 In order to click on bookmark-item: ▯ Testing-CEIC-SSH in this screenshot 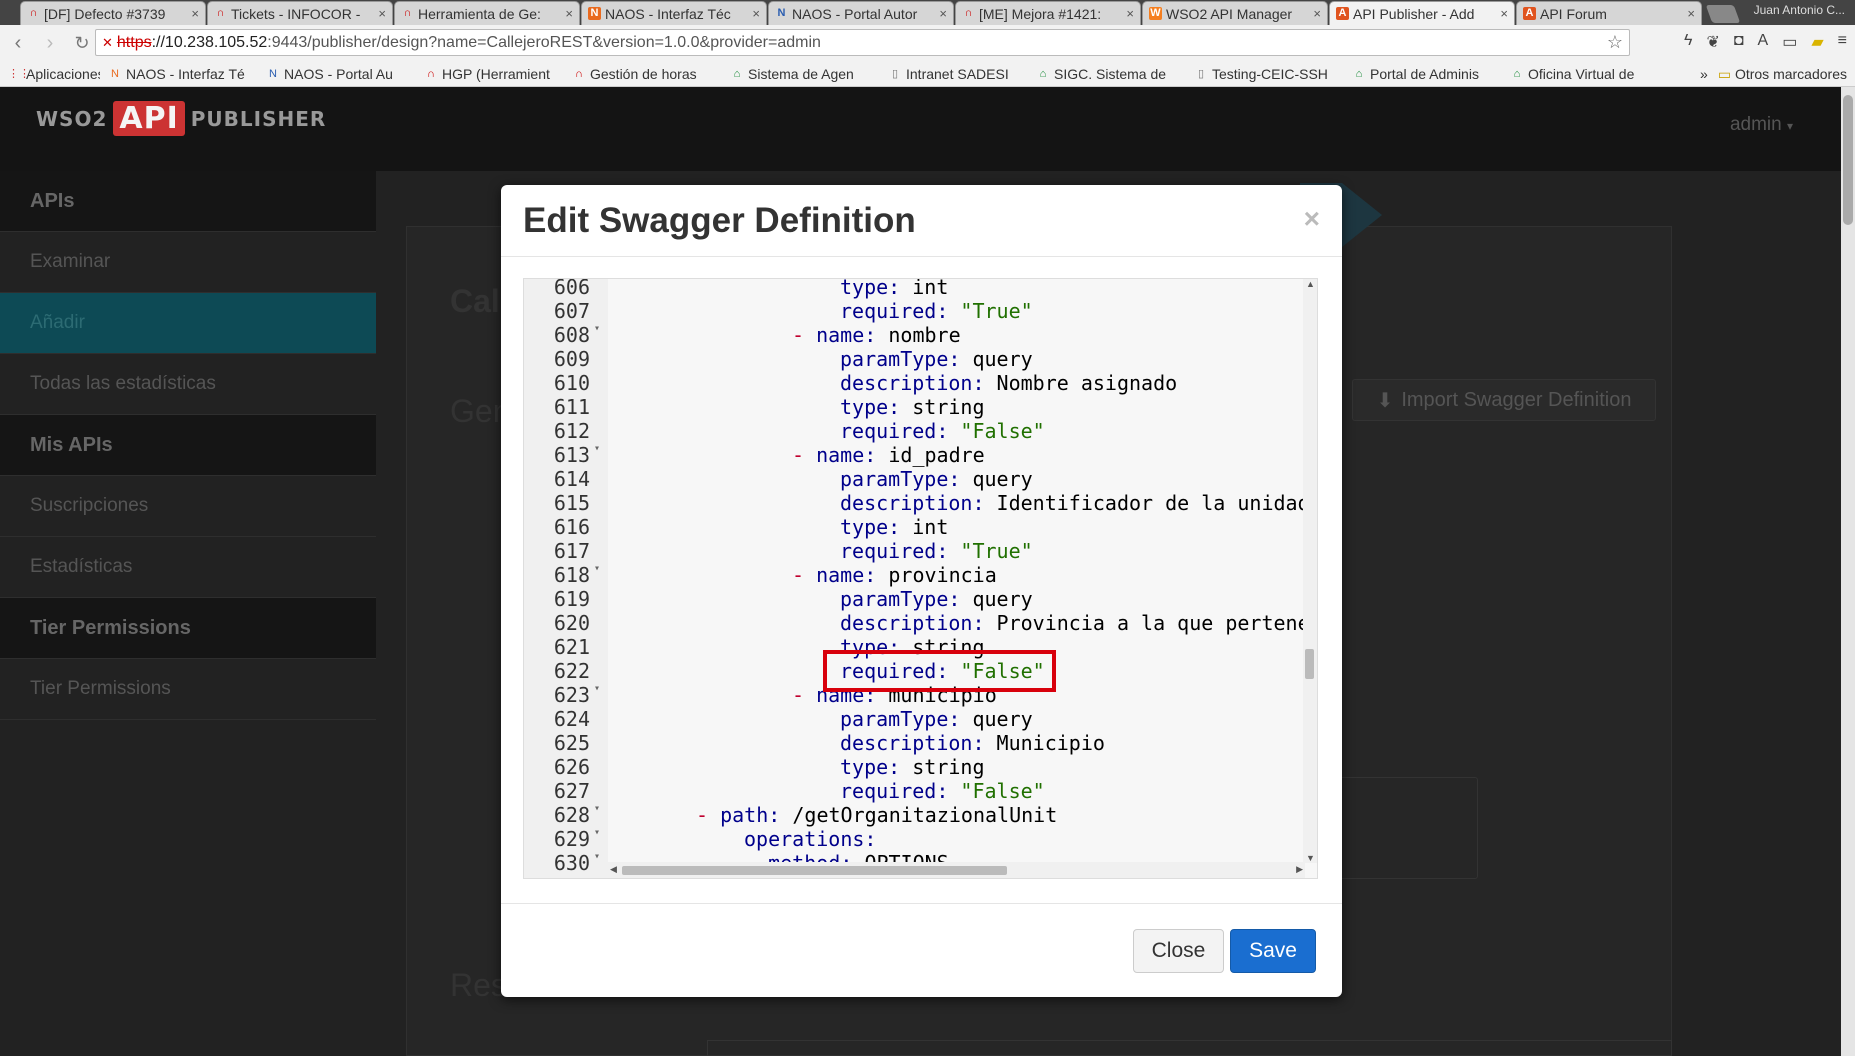, I will do `click(1269, 74)`.